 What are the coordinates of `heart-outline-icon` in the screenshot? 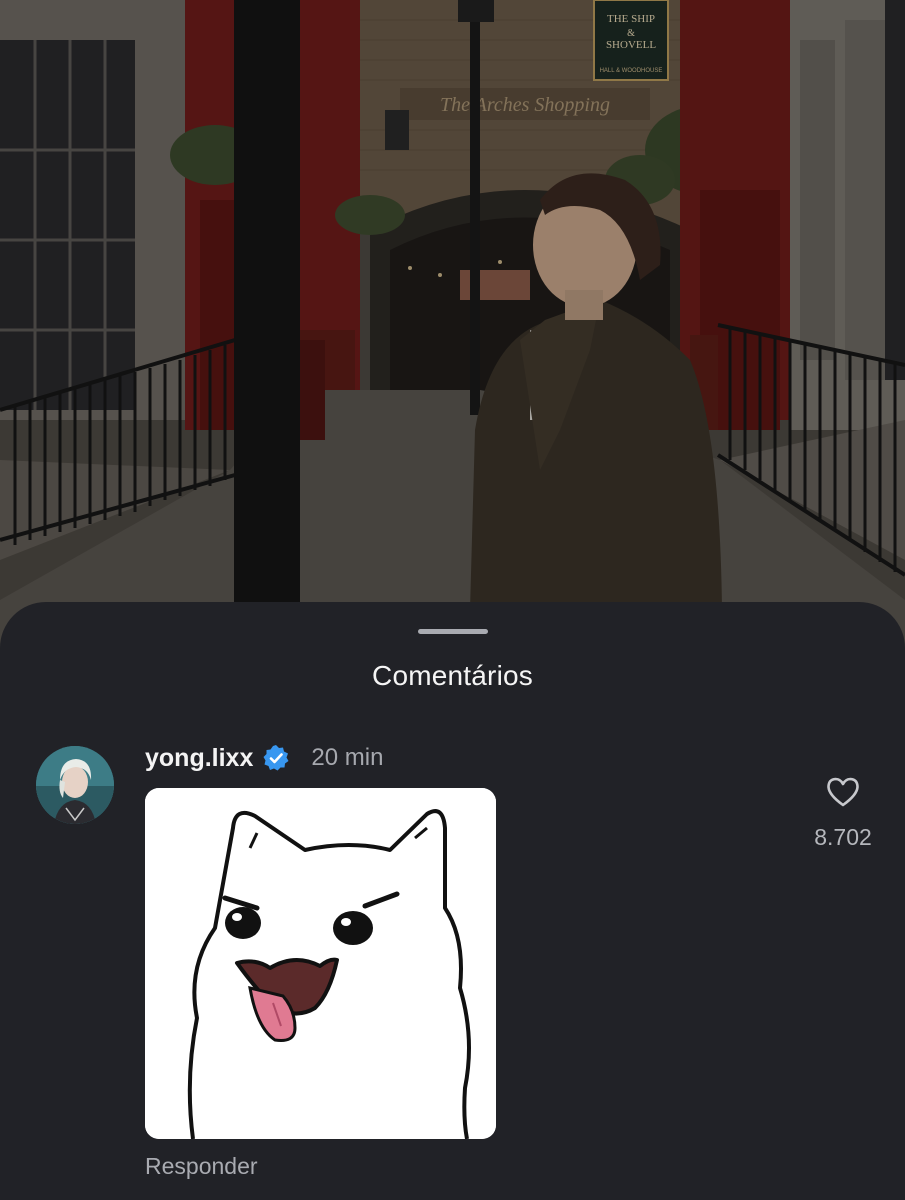 It's located at (843, 794).